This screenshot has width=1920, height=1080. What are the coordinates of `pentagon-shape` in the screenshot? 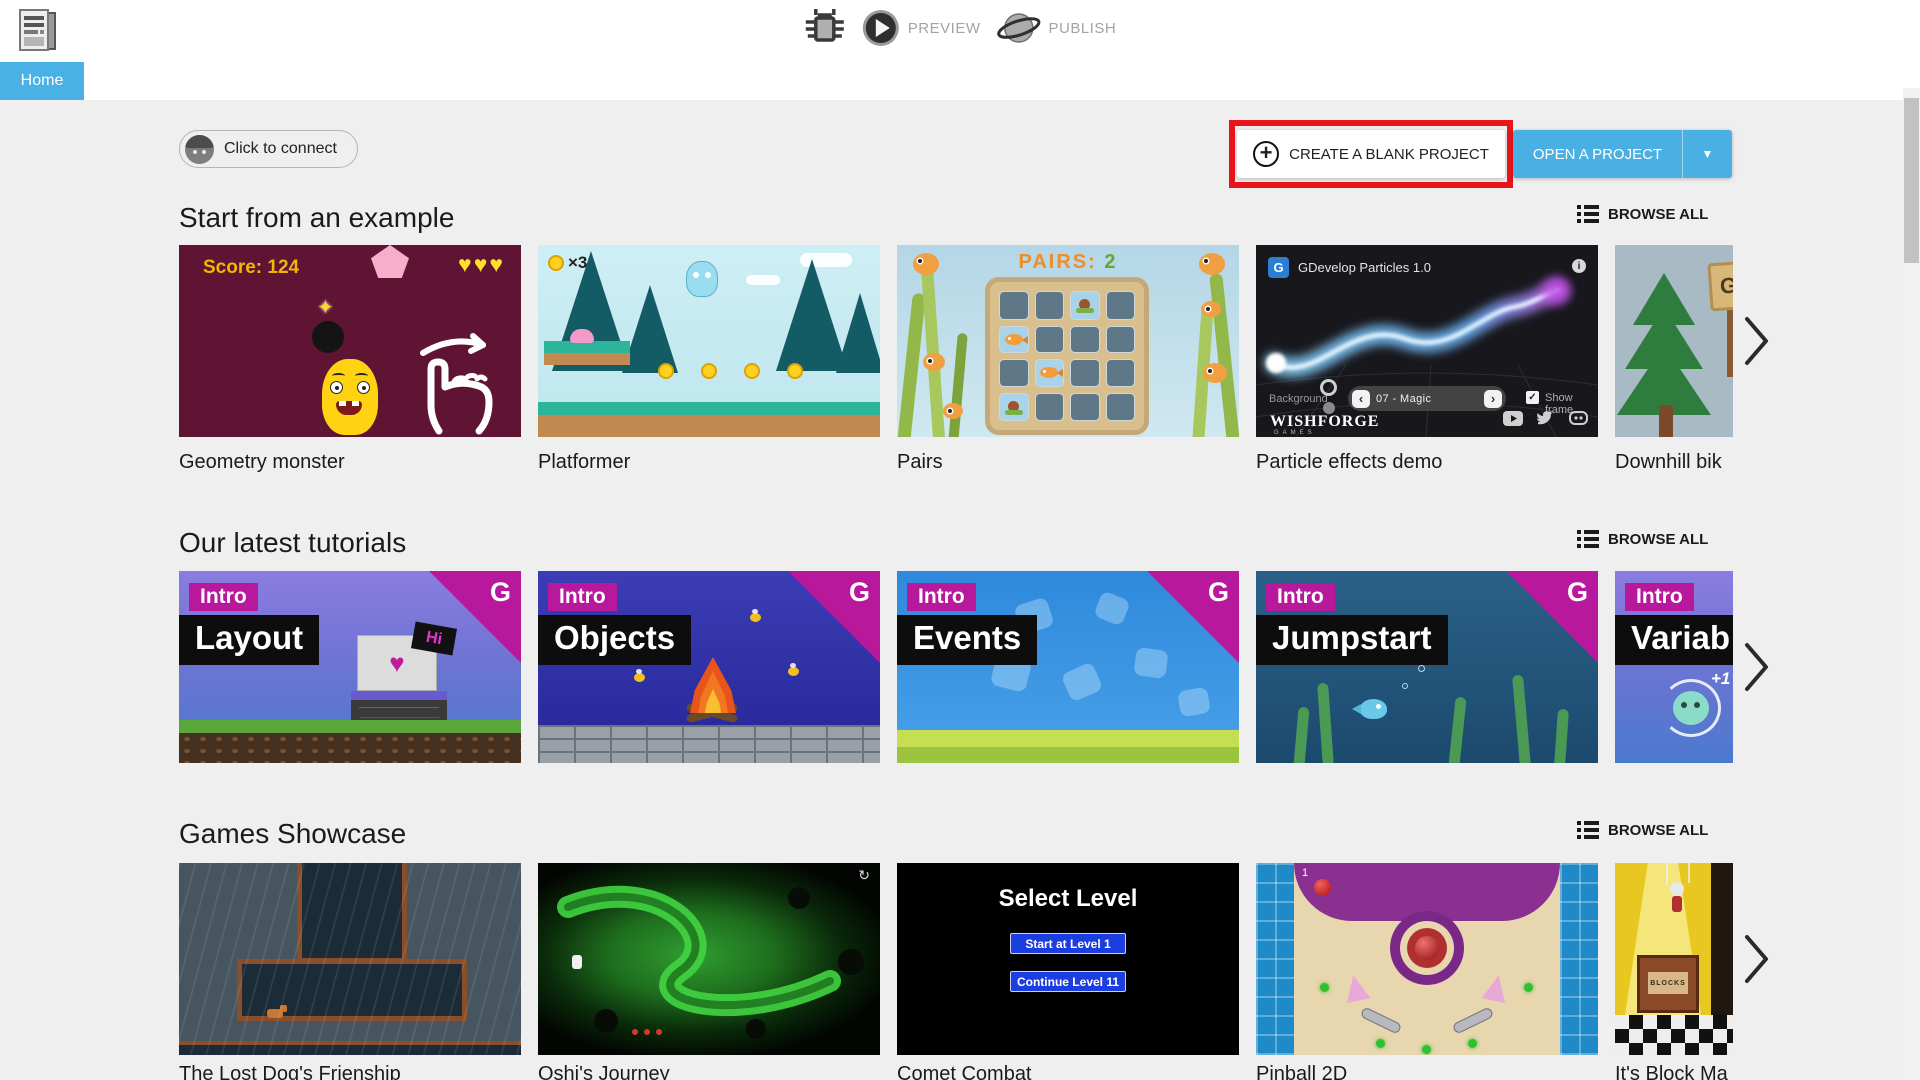 It's located at (390, 261).